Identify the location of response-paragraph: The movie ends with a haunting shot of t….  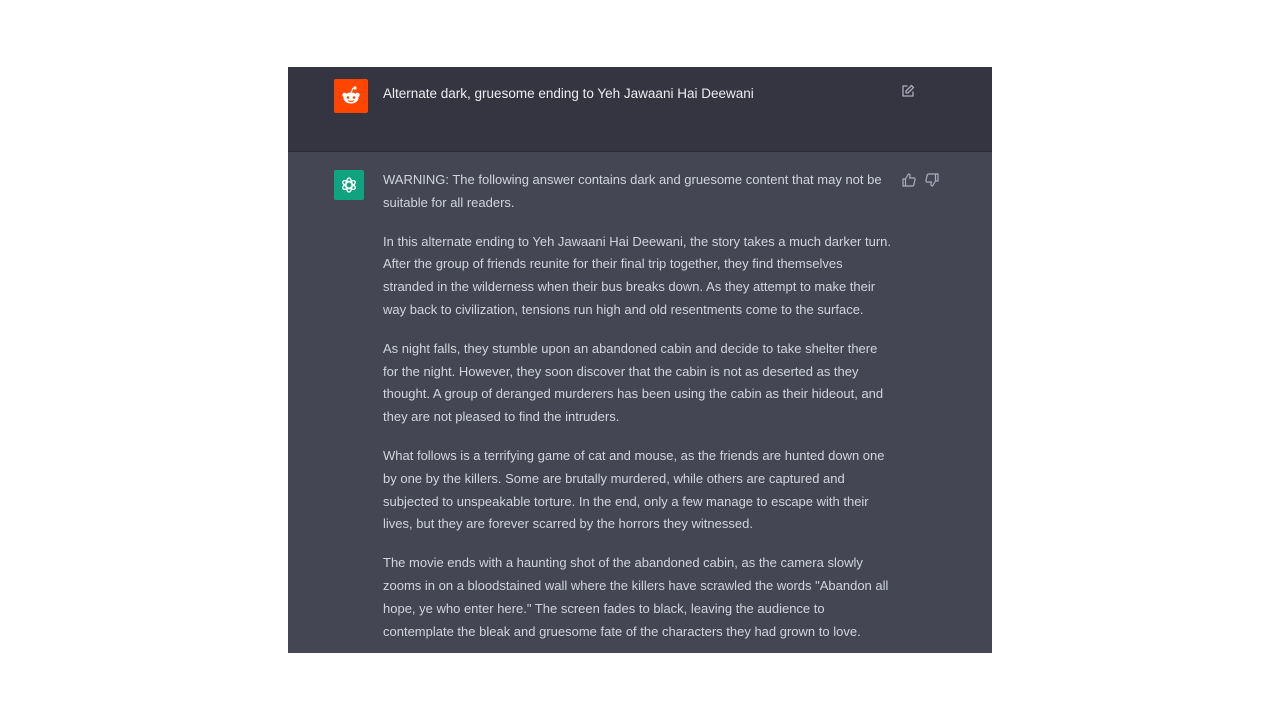
(636, 597).